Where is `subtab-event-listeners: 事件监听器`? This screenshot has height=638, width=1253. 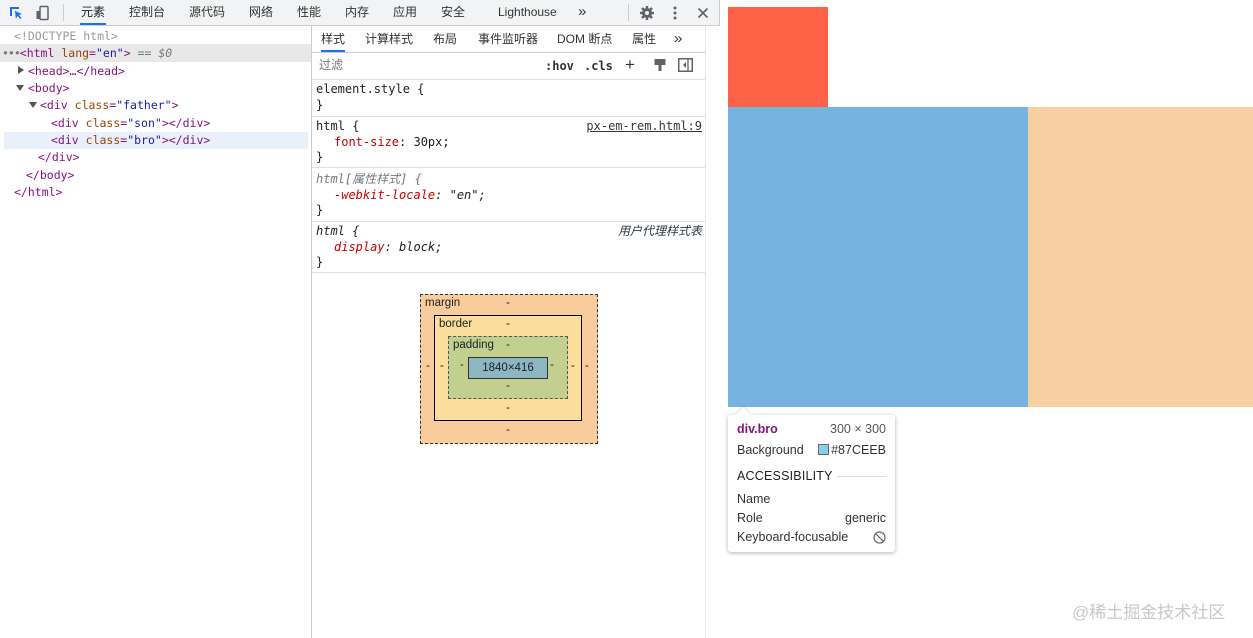
subtab-event-listeners: 事件监听器 is located at coordinates (508, 39).